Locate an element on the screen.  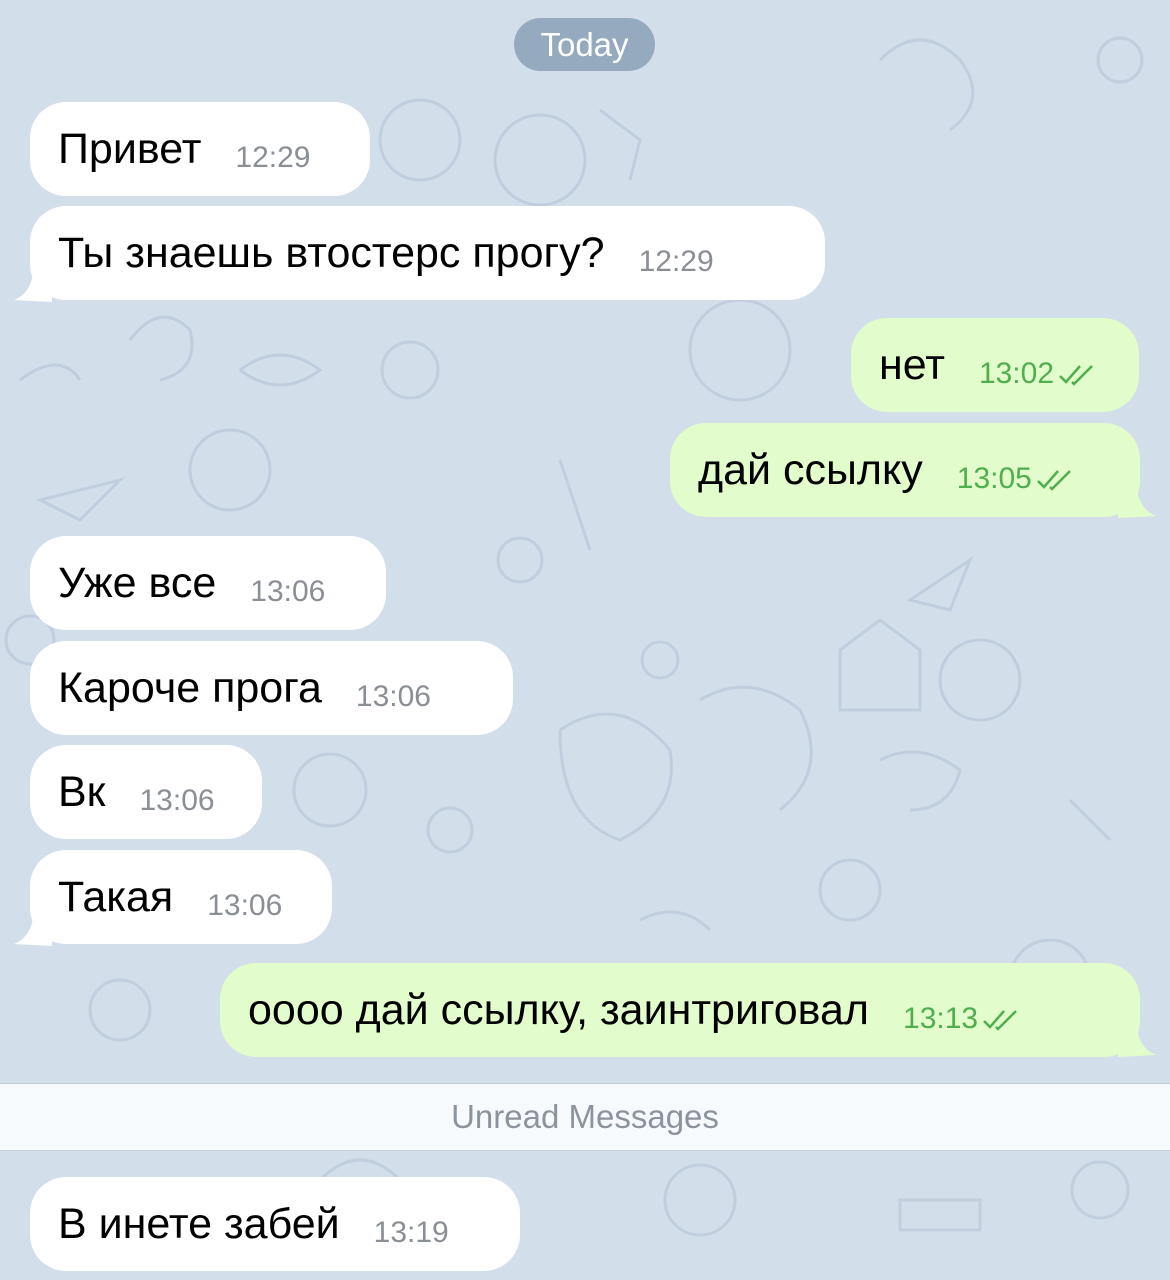
message-text: оооо дай ссылку, заинтриговал is located at coordinates (559, 1009).